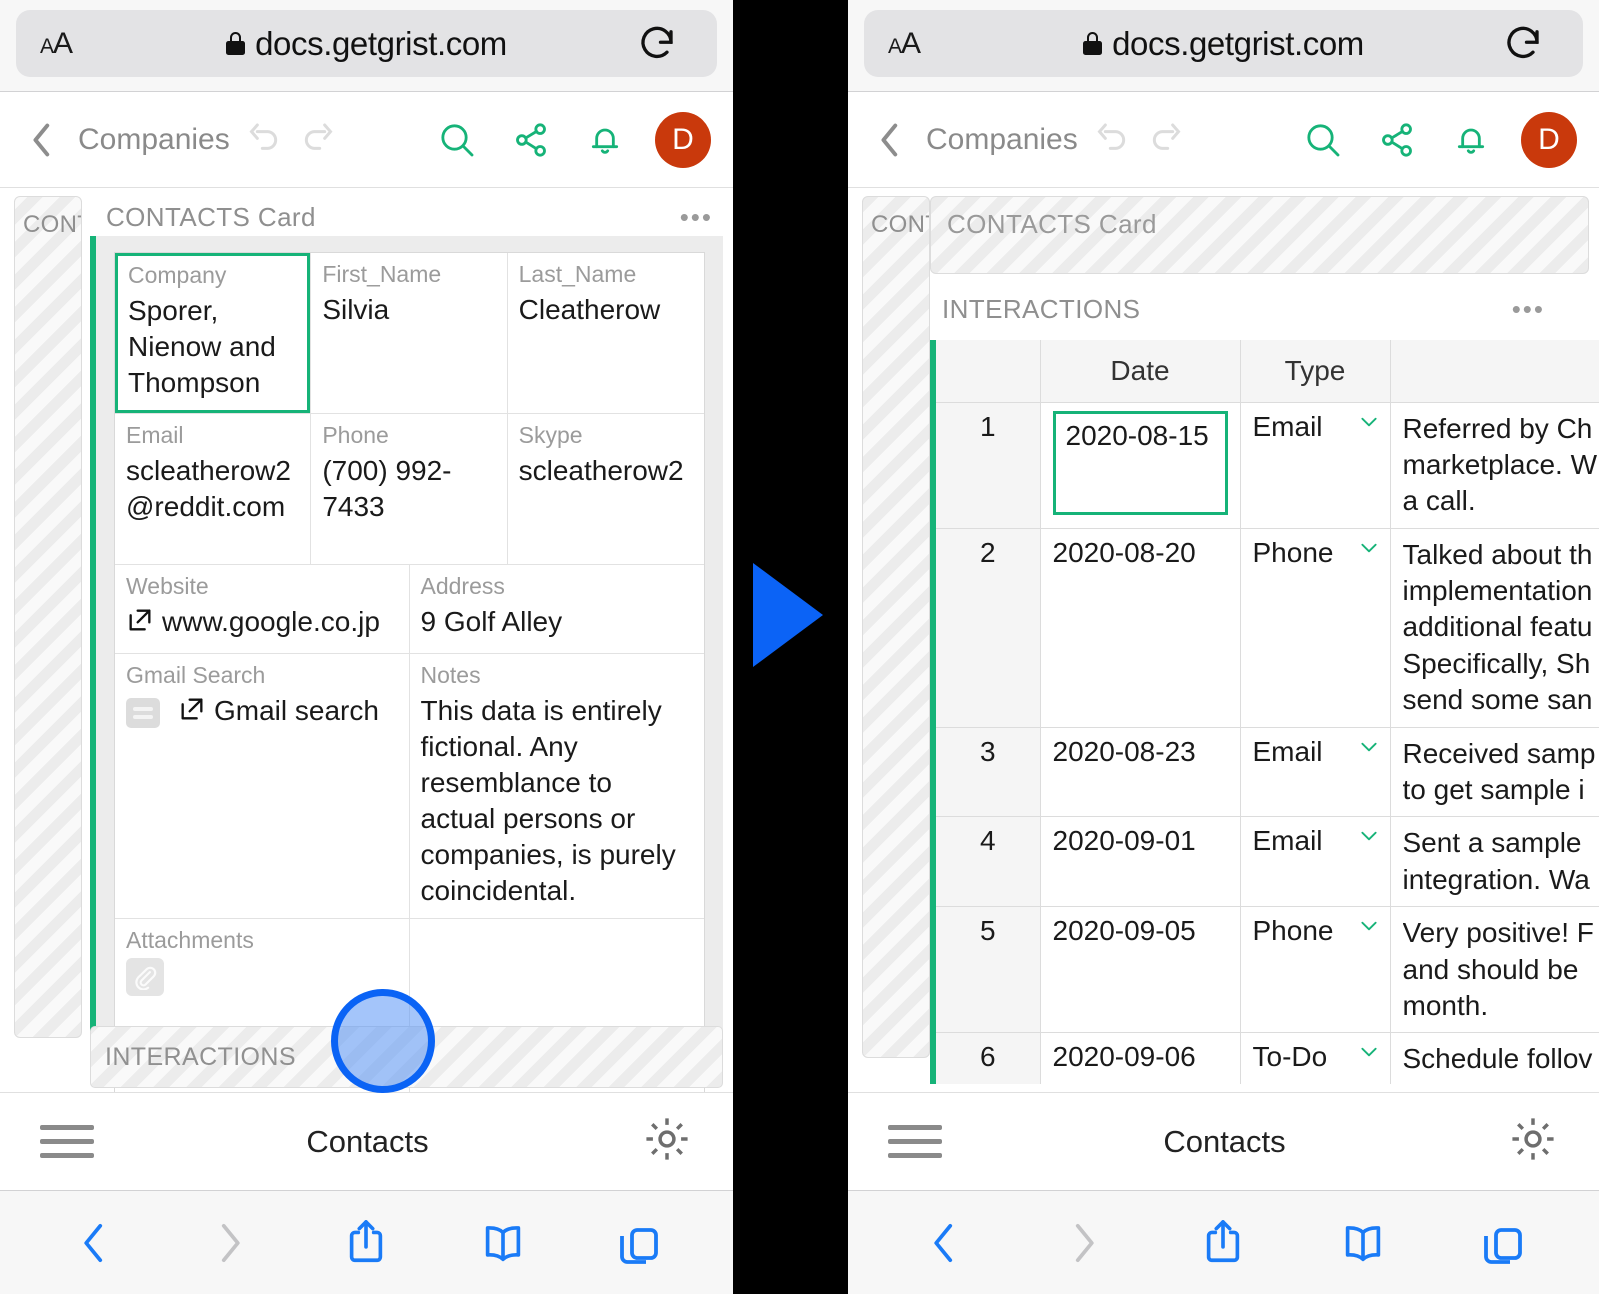 The image size is (1599, 1294). Describe the element at coordinates (1140, 862) in the screenshot. I see `cell-date: 2020-09-01` at that location.